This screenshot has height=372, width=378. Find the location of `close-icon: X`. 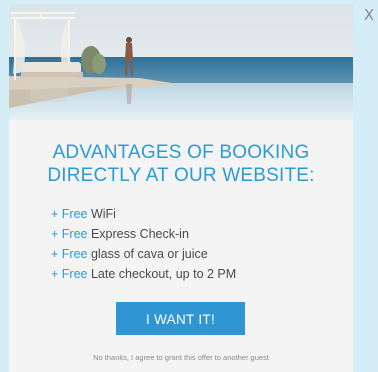

close-icon: X is located at coordinates (369, 15).